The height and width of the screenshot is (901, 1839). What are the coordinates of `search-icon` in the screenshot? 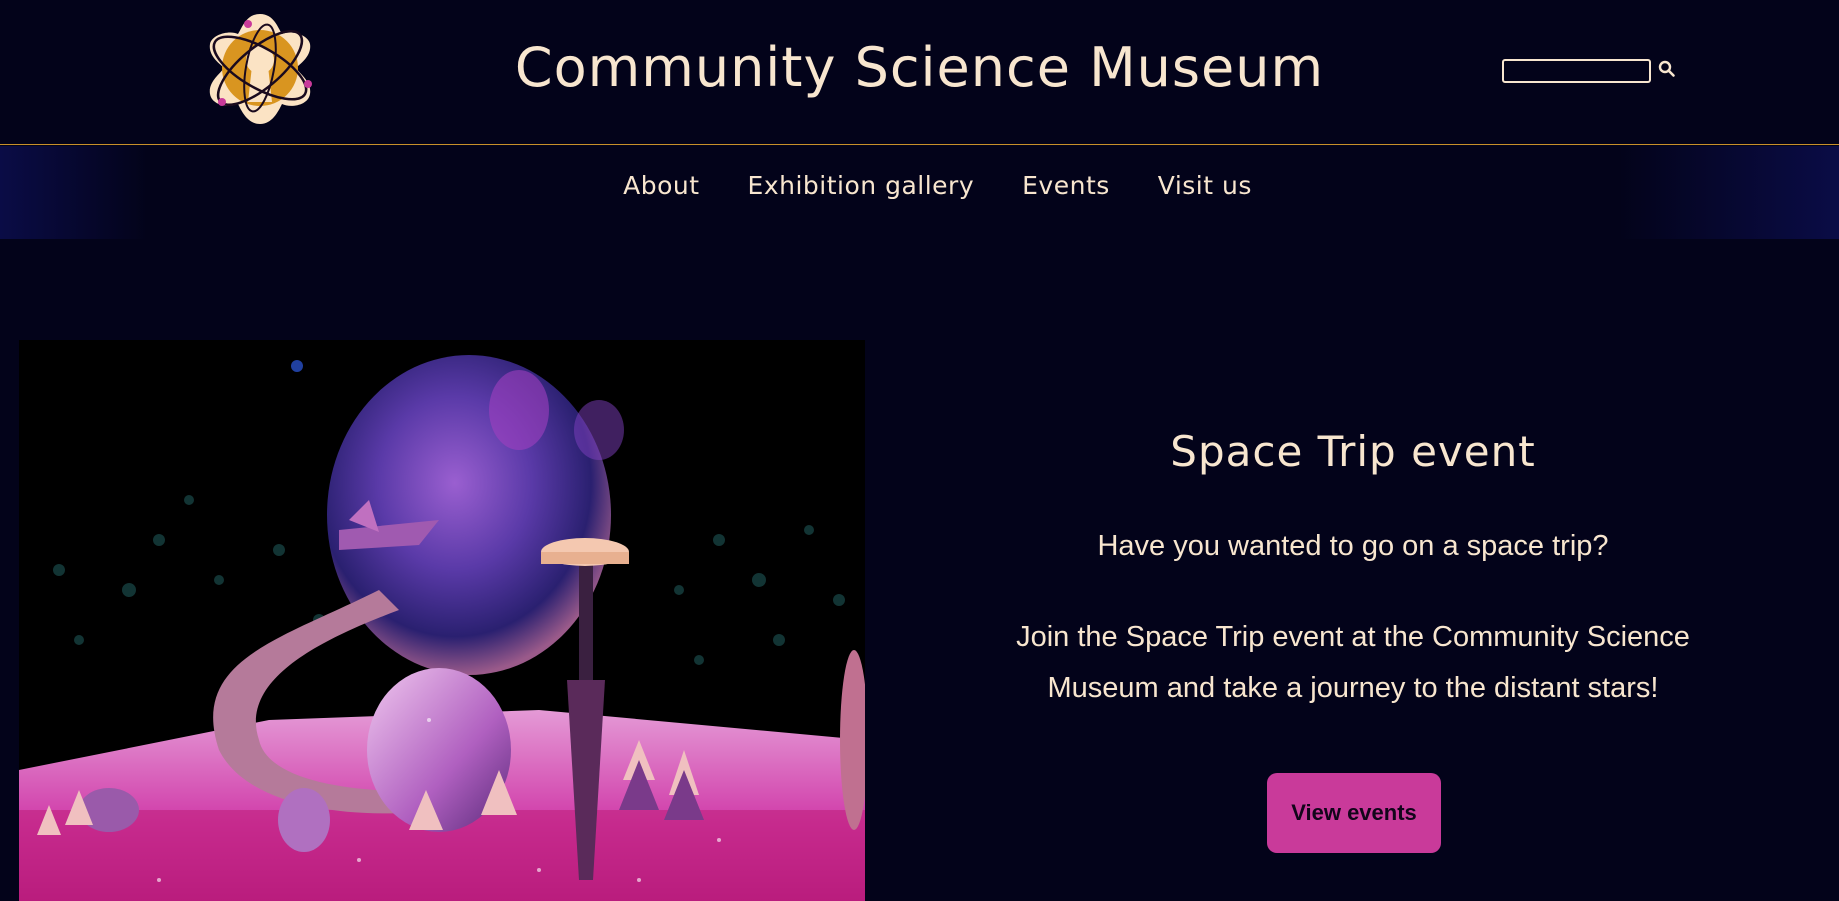 It's located at (1666, 68).